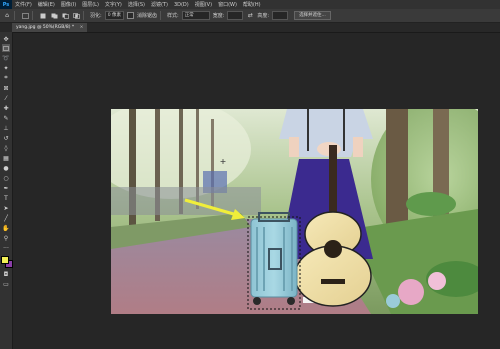 The height and width of the screenshot is (349, 500). I want to click on stamp-icon: ⊥, so click(6, 128).